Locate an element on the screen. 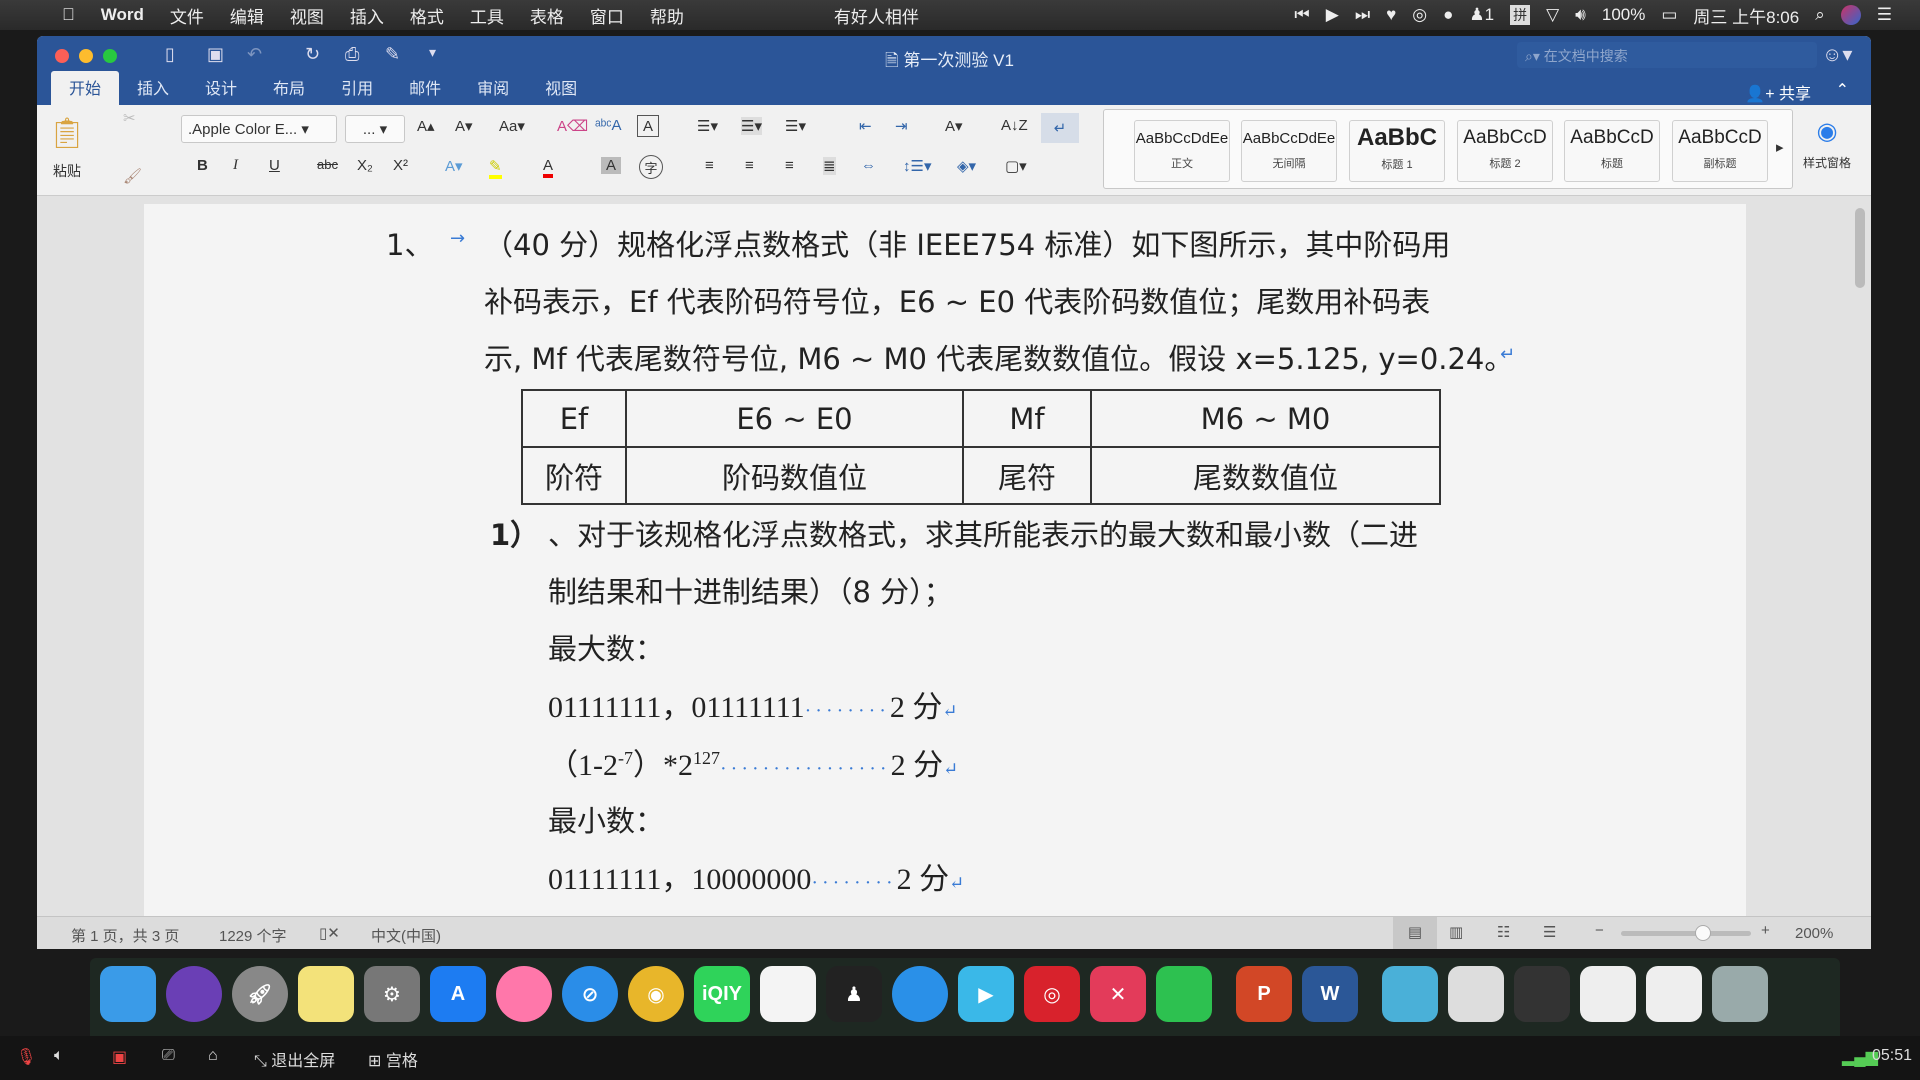 This screenshot has width=1920, height=1080. zoom-in-button: + is located at coordinates (1765, 930).